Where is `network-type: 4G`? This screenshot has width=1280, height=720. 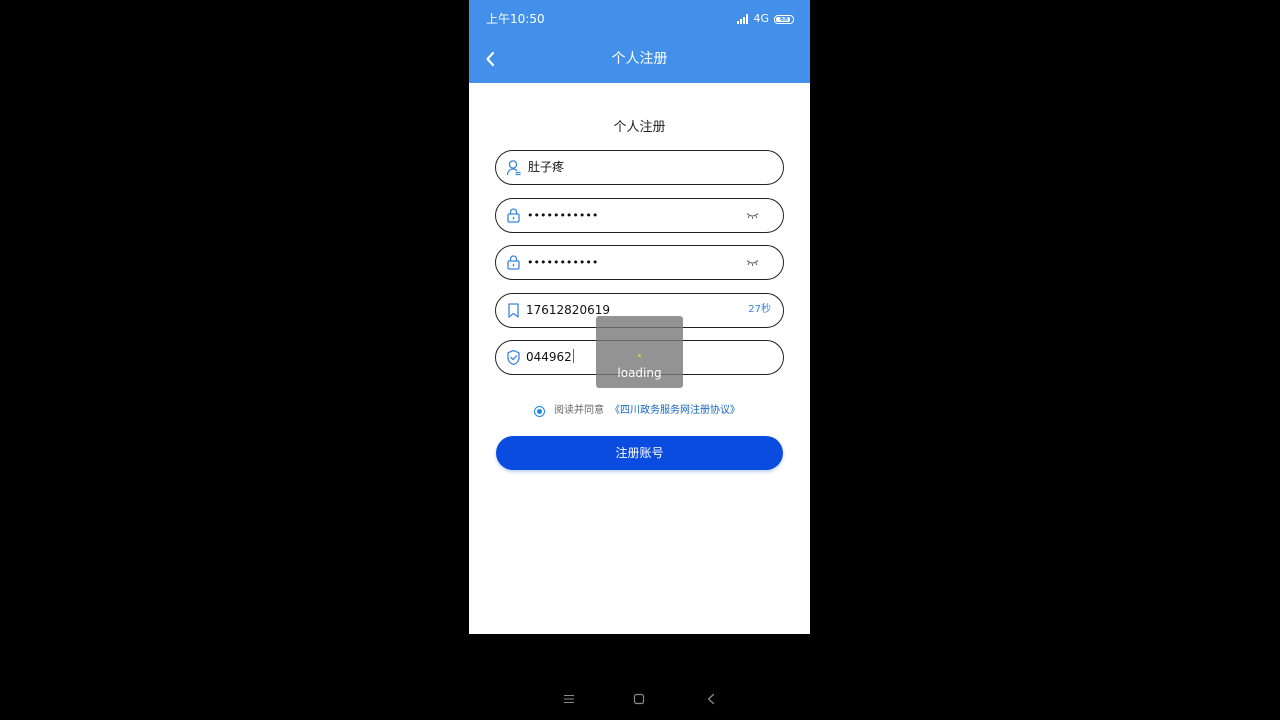 network-type: 4G is located at coordinates (761, 18).